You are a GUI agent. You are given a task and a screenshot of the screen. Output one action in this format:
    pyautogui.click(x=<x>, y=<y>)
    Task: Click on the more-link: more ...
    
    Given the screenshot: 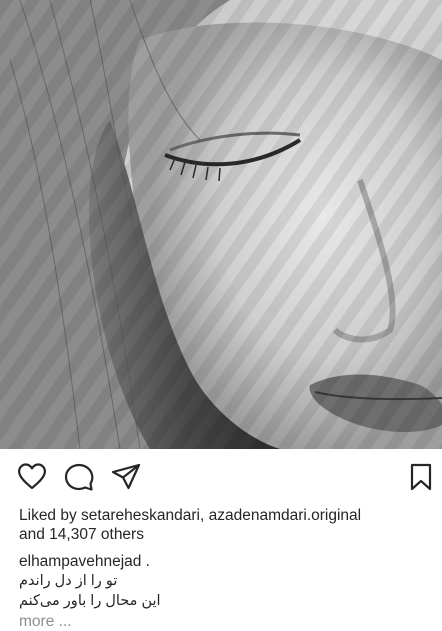 What is the action you would take?
    pyautogui.click(x=45, y=621)
    